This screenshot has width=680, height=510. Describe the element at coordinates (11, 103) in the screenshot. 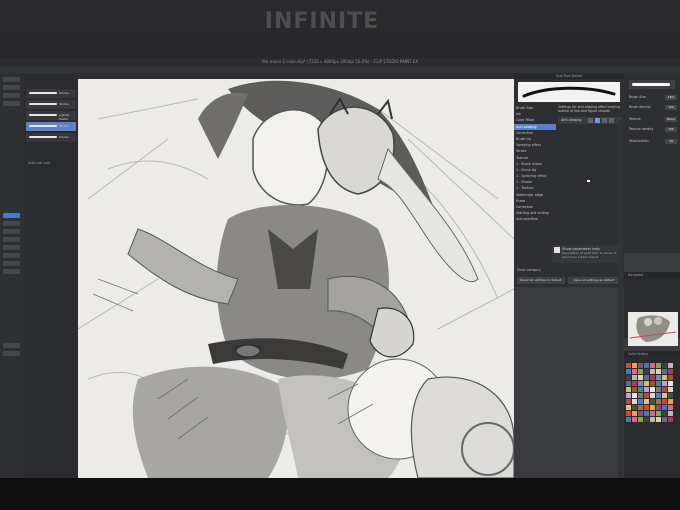

I see `tool-eyedropper` at that location.